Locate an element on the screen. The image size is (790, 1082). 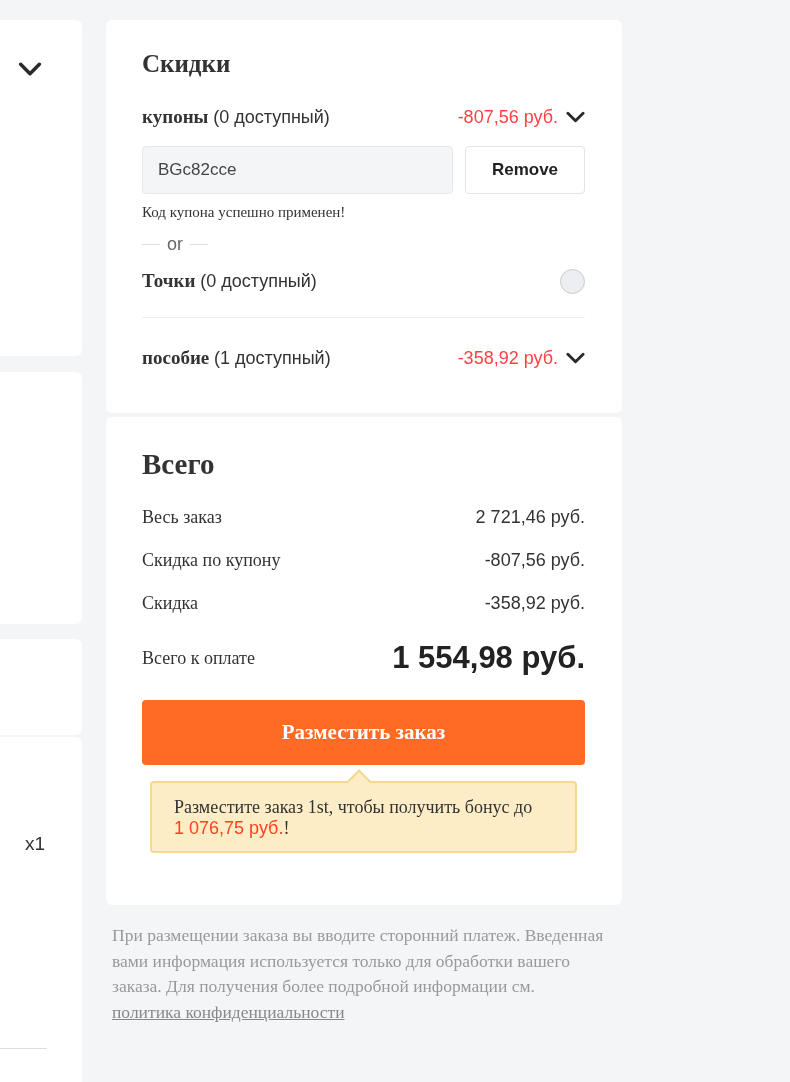
discount-label: Точки (0 доступный) is located at coordinates (229, 281).